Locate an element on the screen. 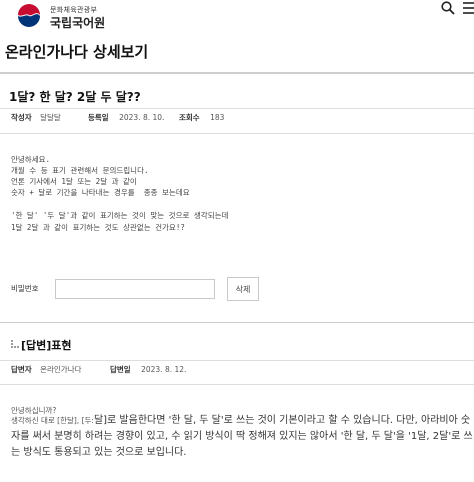 The image size is (474, 482). question-meta-divider is located at coordinates (237, 133).